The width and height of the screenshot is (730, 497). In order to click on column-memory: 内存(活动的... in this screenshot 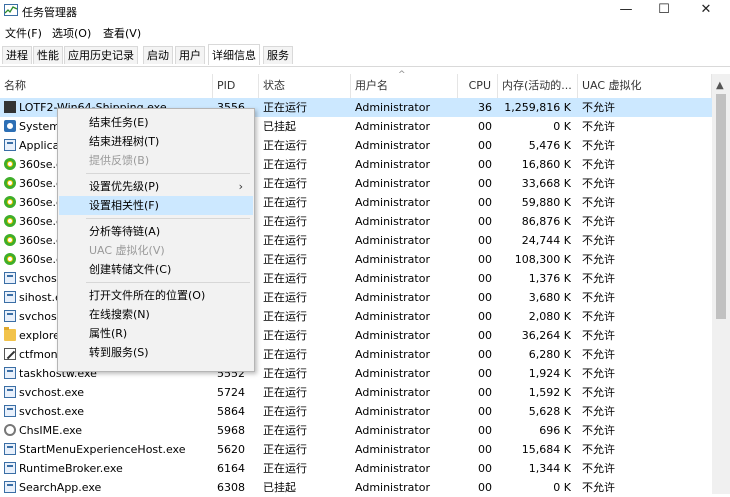, I will do `click(538, 86)`.